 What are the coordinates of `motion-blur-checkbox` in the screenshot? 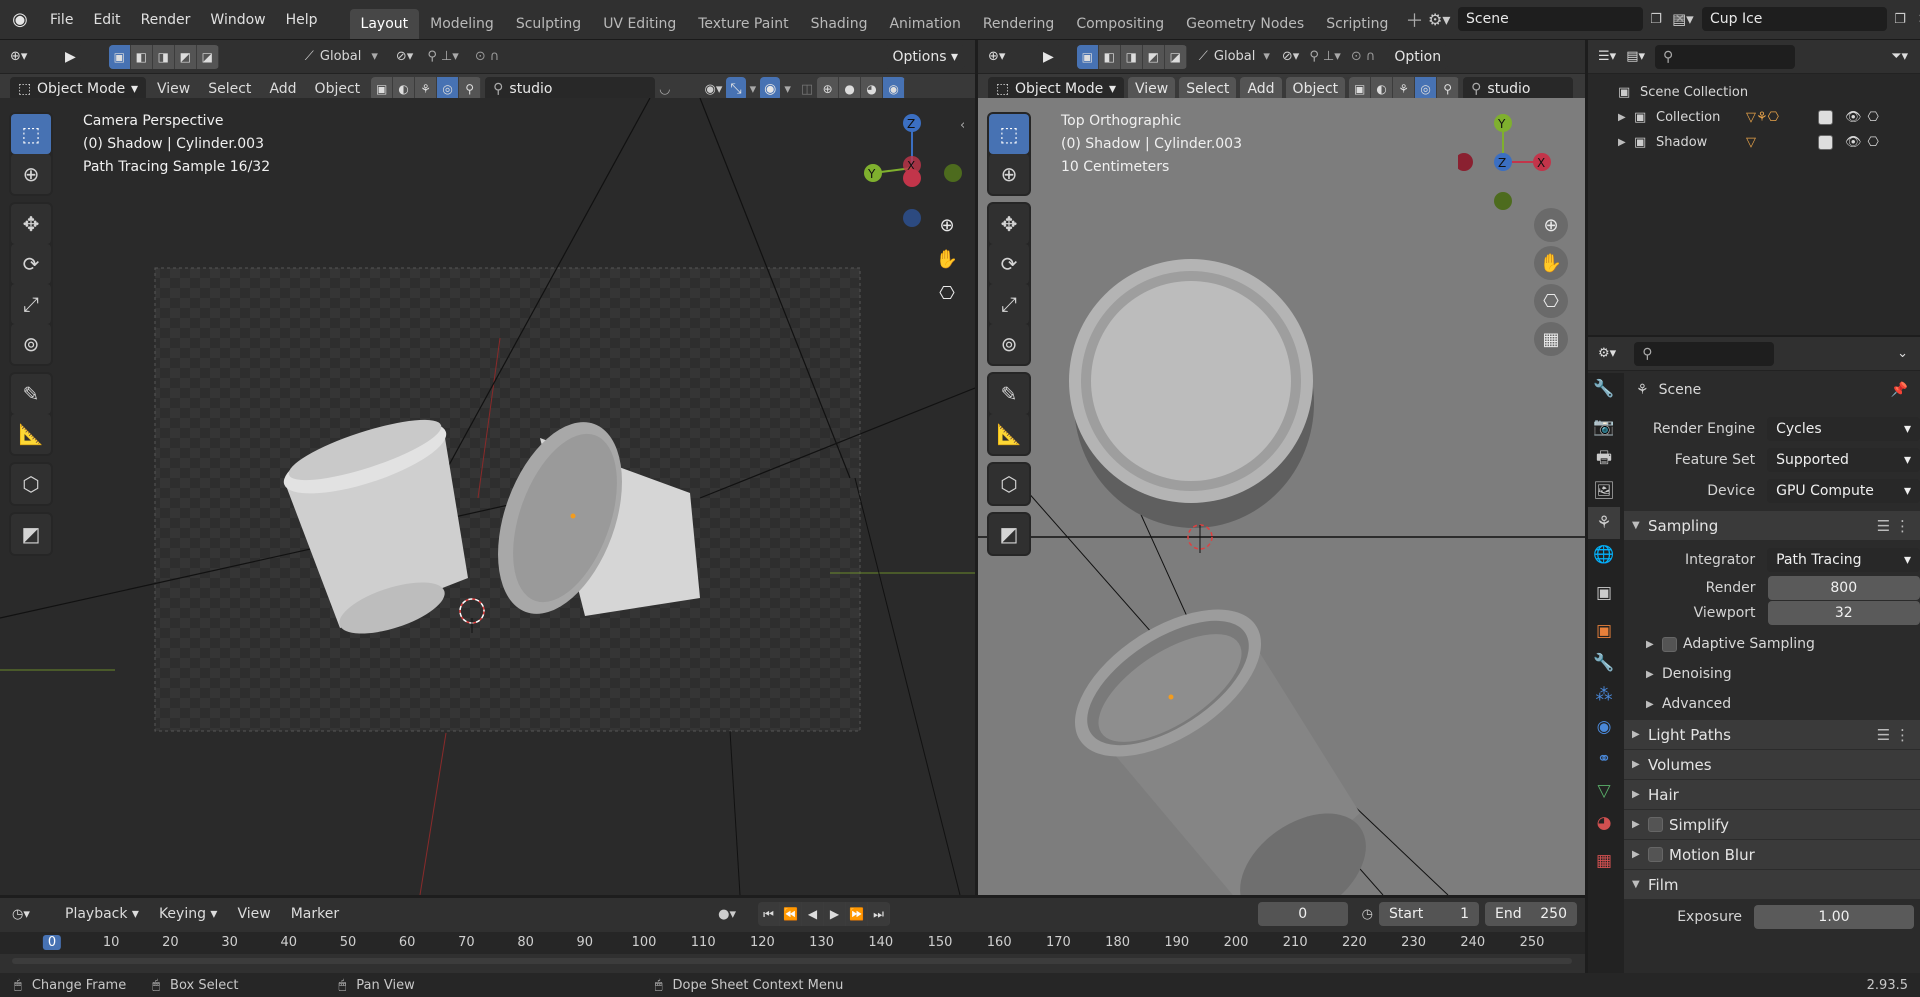 It's located at (1655, 854).